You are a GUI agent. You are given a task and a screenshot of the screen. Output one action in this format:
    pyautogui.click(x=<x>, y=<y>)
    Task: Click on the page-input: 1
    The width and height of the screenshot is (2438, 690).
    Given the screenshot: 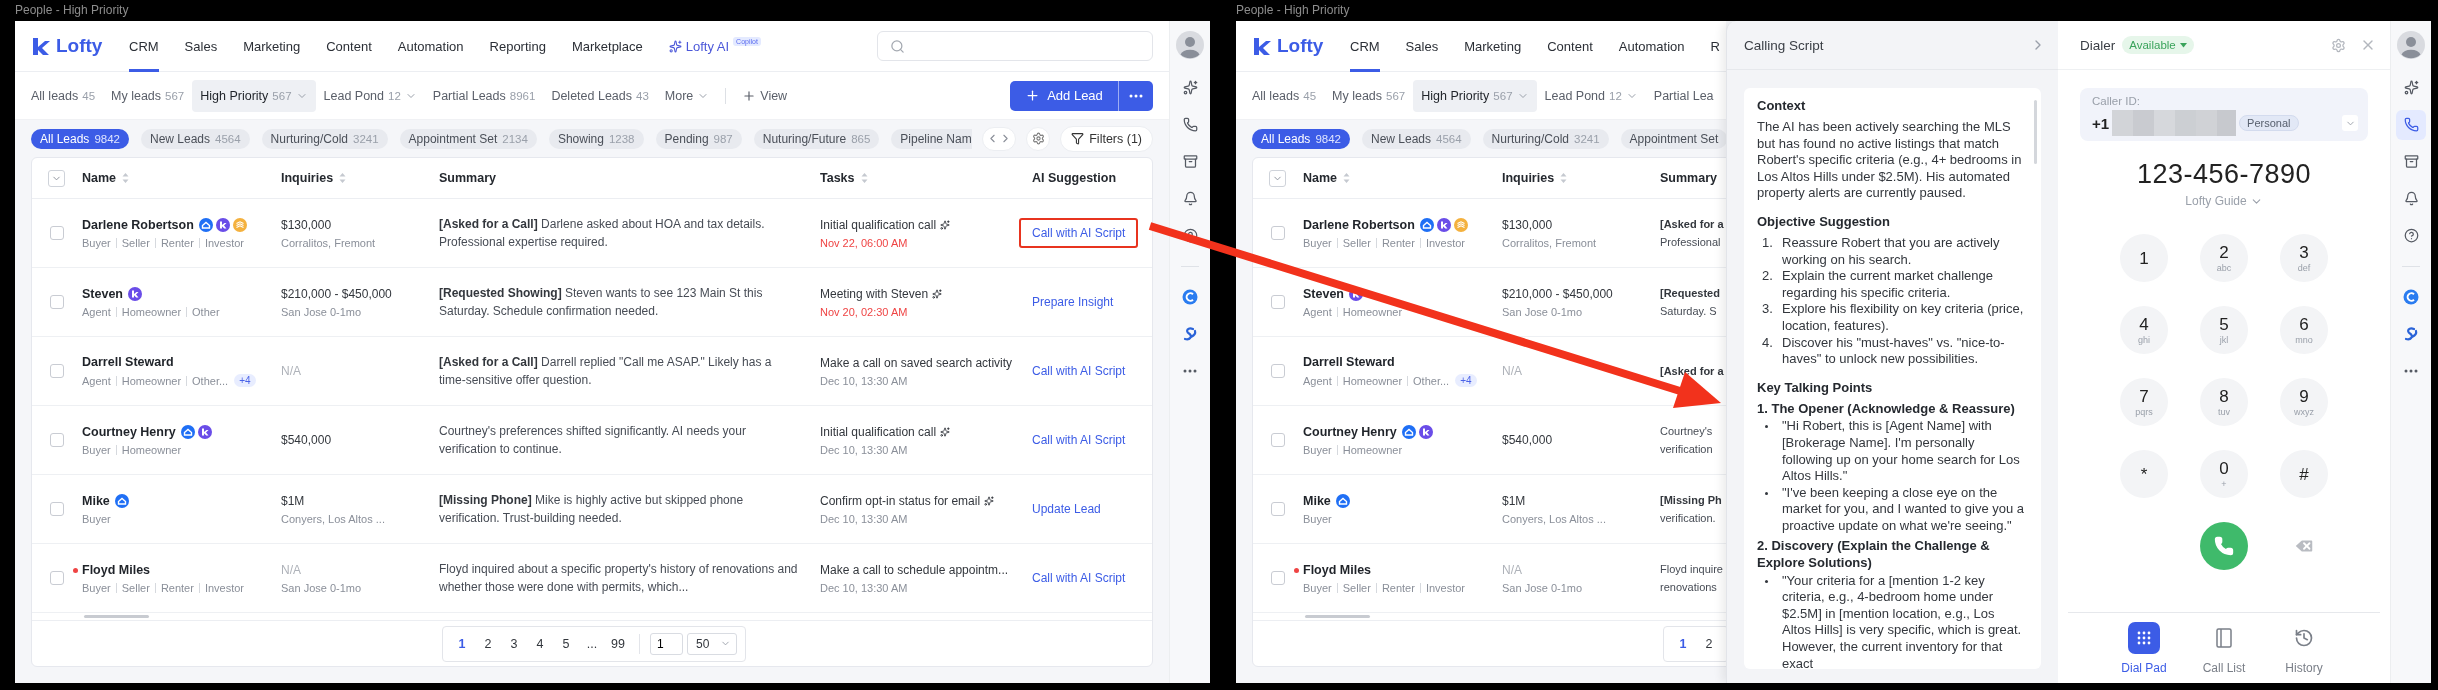 What is the action you would take?
    pyautogui.click(x=666, y=643)
    